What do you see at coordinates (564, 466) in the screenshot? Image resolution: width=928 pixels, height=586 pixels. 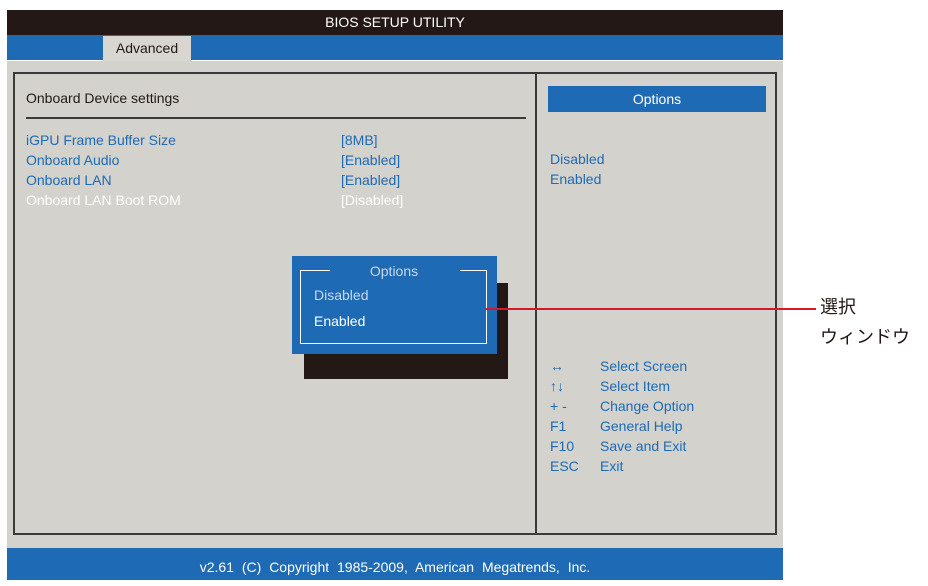 I see `esc-key: ESC` at bounding box center [564, 466].